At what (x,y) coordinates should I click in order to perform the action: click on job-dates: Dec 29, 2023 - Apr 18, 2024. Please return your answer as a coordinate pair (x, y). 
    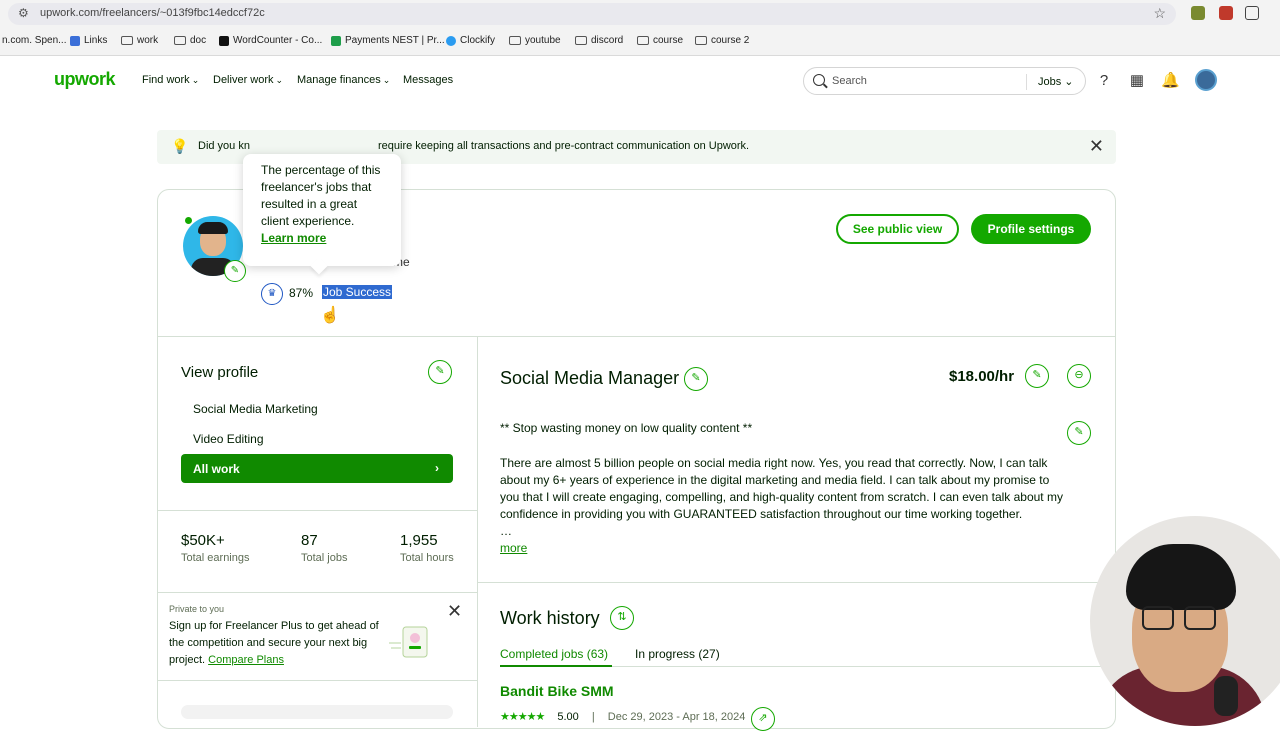
    Looking at the image, I should click on (676, 717).